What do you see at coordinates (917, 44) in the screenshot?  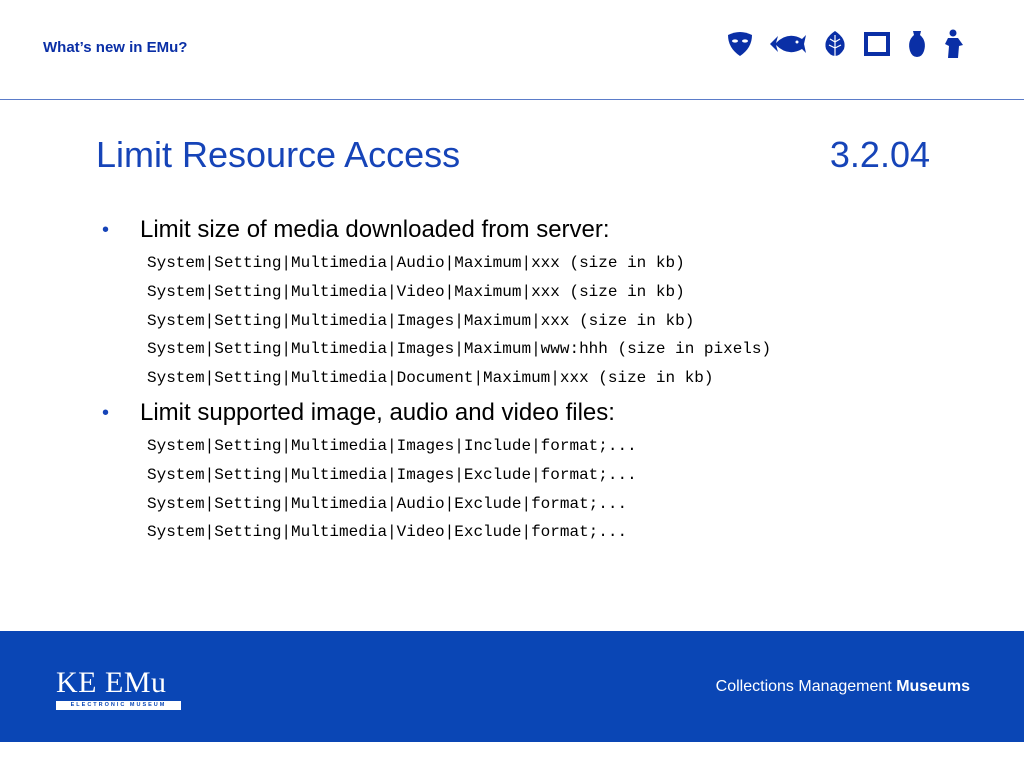 I see `vase-icon` at bounding box center [917, 44].